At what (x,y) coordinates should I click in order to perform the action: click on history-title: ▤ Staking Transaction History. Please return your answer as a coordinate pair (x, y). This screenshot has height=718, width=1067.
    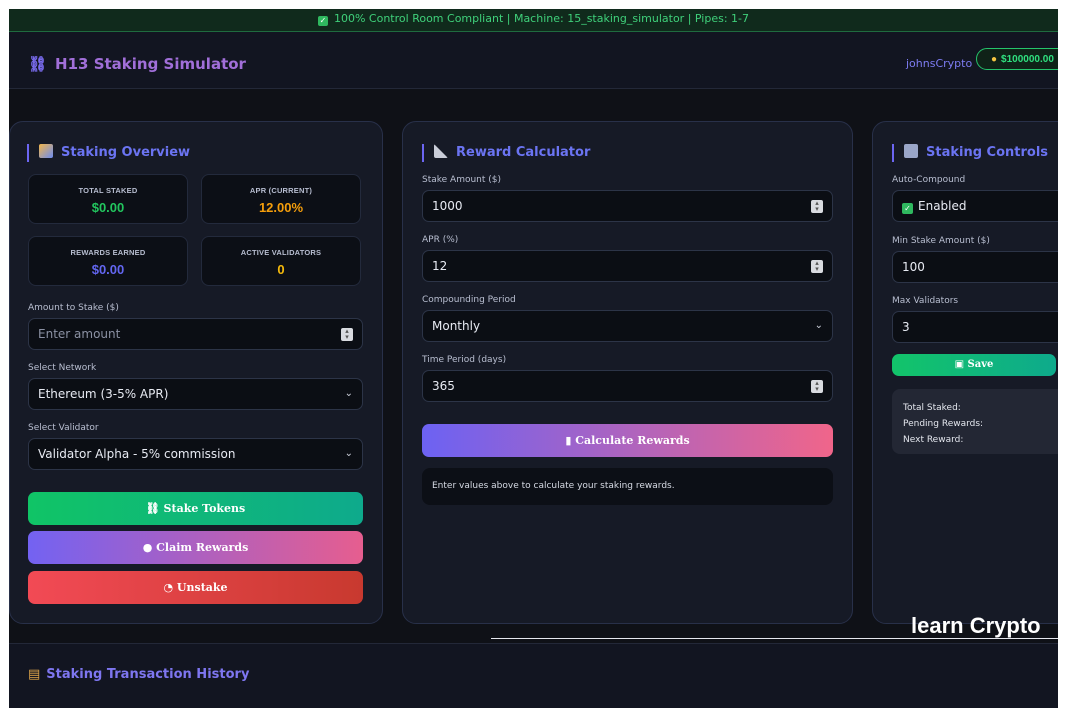
    Looking at the image, I should click on (139, 674).